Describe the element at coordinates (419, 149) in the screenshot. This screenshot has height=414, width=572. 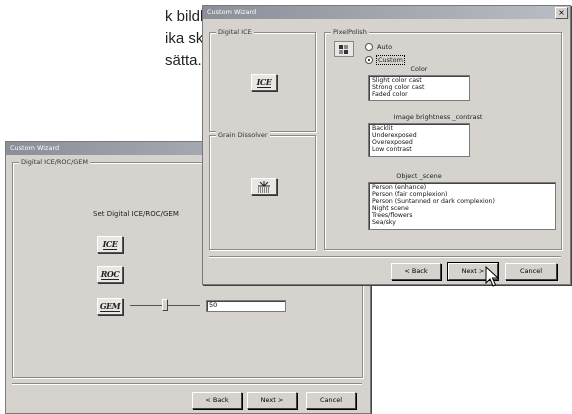
I see `list-item: Low contrast` at that location.